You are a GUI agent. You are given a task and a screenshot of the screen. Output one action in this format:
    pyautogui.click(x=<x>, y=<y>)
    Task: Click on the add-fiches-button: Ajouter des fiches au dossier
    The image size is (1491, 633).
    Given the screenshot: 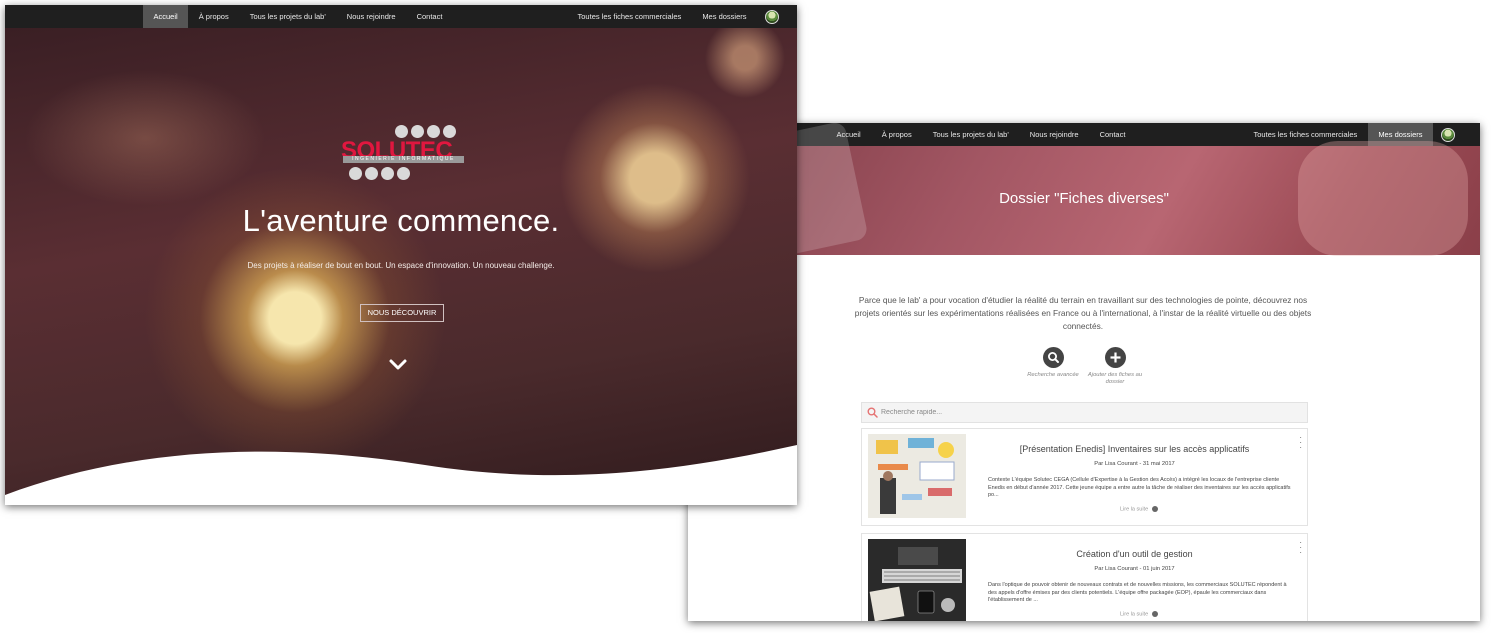 What is the action you would take?
    pyautogui.click(x=1115, y=366)
    